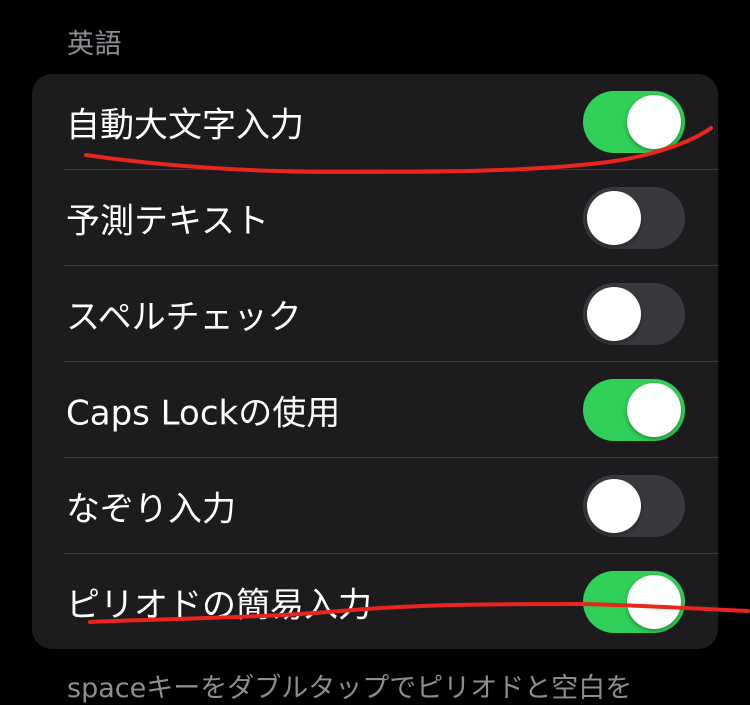  I want to click on row-auto-capitalization: 自動大文字入力, so click(375, 122).